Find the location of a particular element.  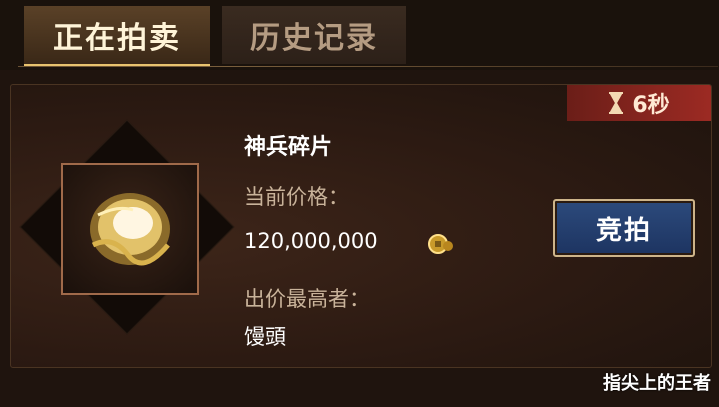

item-slot is located at coordinates (130, 229).